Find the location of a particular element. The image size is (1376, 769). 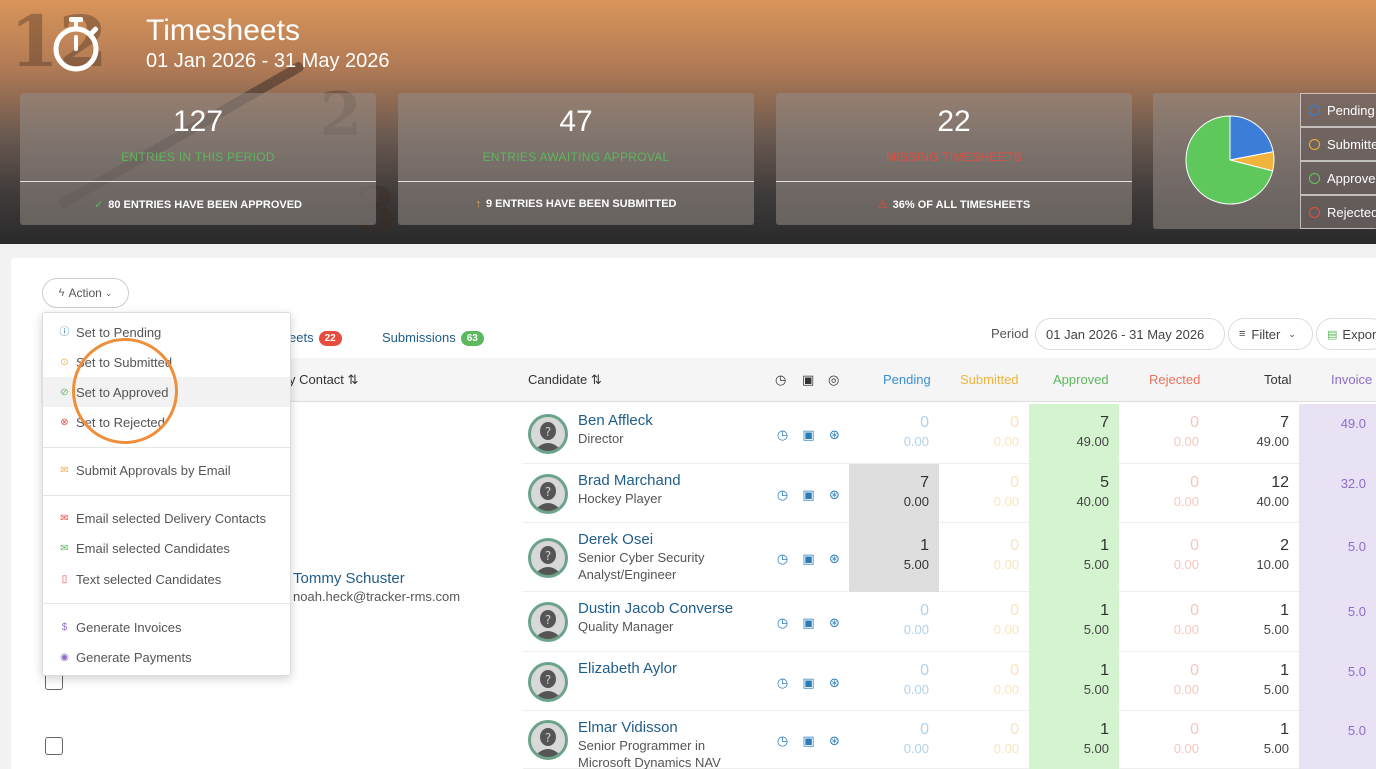

tab-timesheets: eets 22 is located at coordinates (315, 338).